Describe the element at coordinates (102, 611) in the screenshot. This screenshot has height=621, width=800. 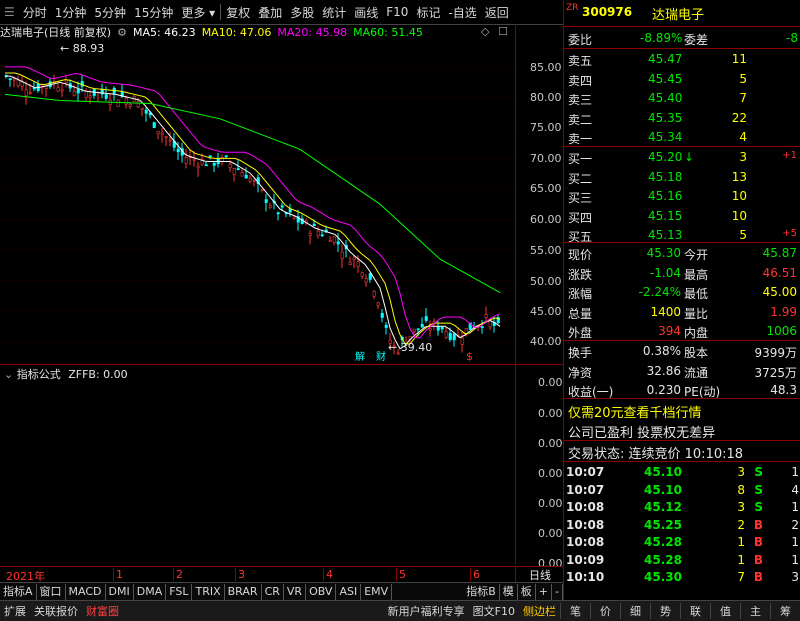
I see `status-link: 财富圈` at that location.